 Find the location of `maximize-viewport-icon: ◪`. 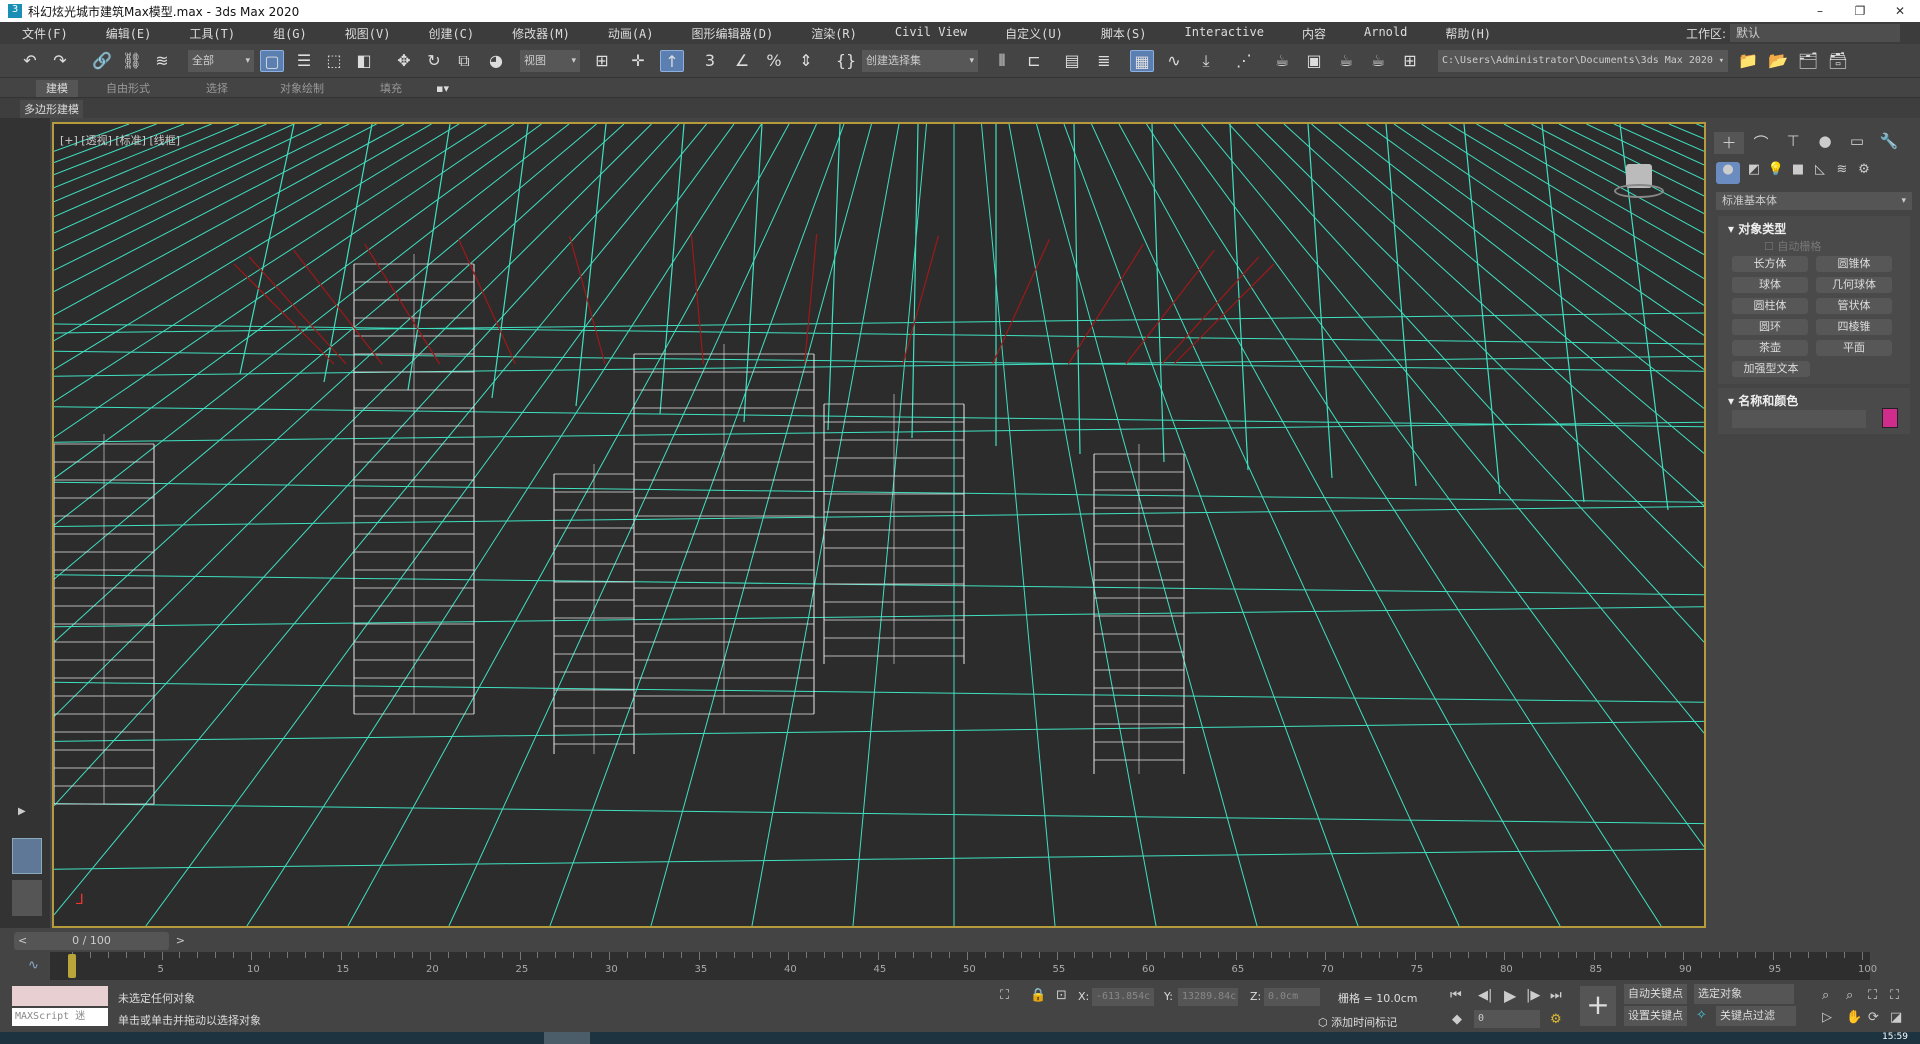

maximize-viewport-icon: ◪ is located at coordinates (1896, 1017).